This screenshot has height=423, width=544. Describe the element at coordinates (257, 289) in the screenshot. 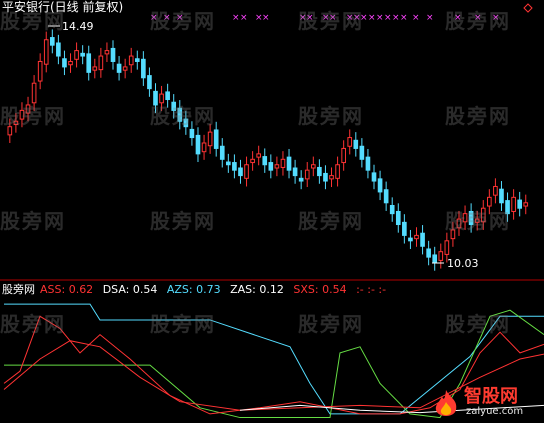

I see `legend-zas: ZAS: 0.12` at that location.